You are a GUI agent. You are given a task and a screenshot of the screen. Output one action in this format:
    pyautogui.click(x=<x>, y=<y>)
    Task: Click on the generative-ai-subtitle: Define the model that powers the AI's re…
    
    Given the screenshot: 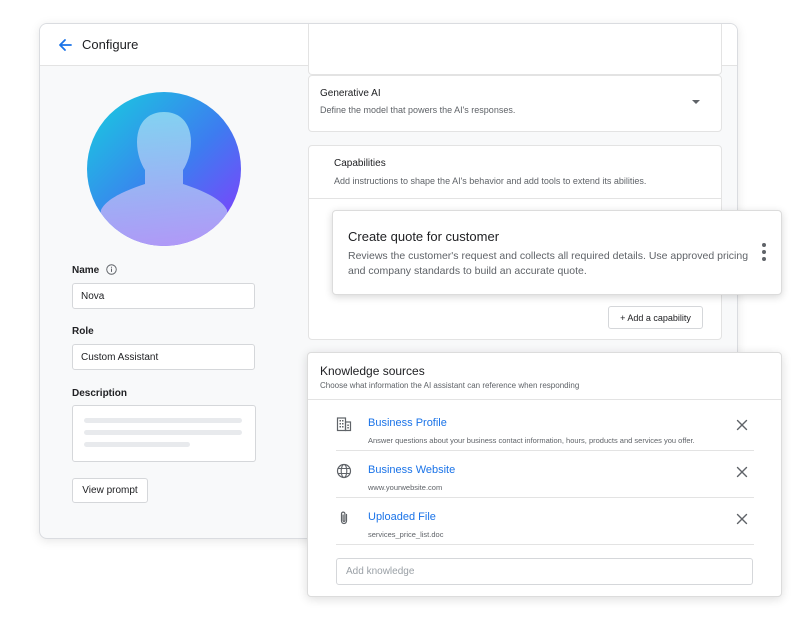 What is the action you would take?
    pyautogui.click(x=418, y=110)
    